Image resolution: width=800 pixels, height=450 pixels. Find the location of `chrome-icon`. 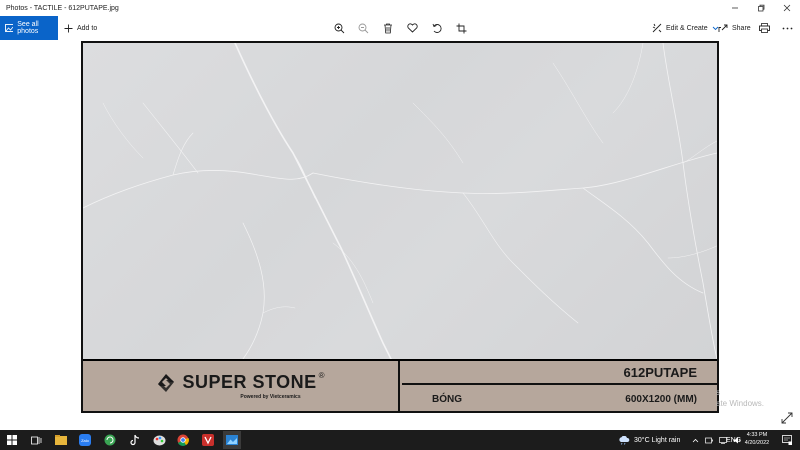

chrome-icon is located at coordinates (183, 440).